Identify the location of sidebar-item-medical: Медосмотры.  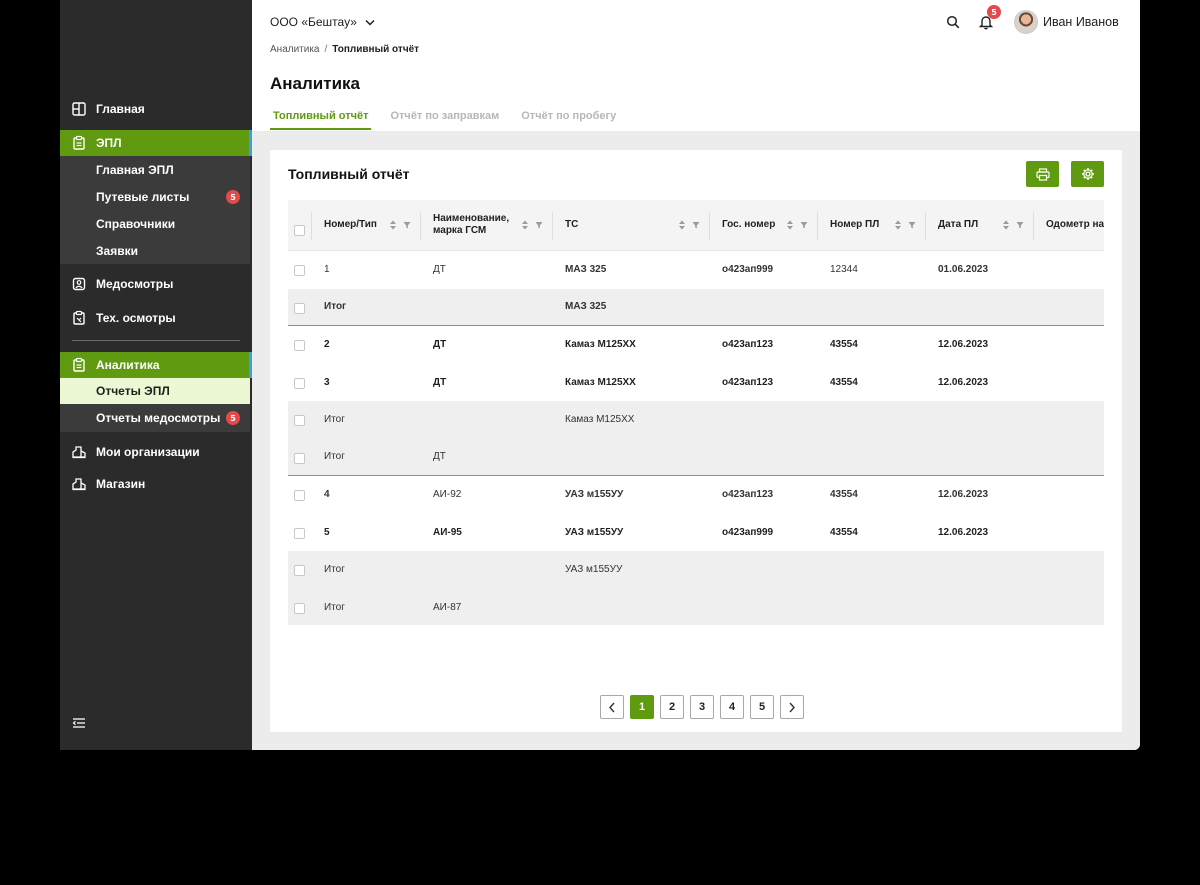
(156, 284).